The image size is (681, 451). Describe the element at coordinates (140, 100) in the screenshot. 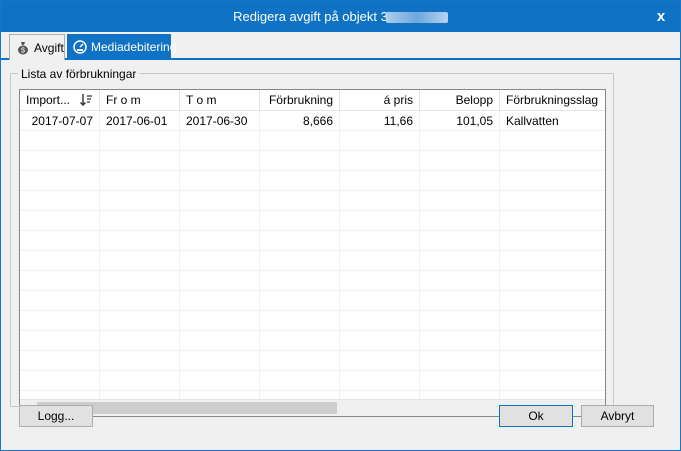

I see `column-header-from: Fr o m` at that location.